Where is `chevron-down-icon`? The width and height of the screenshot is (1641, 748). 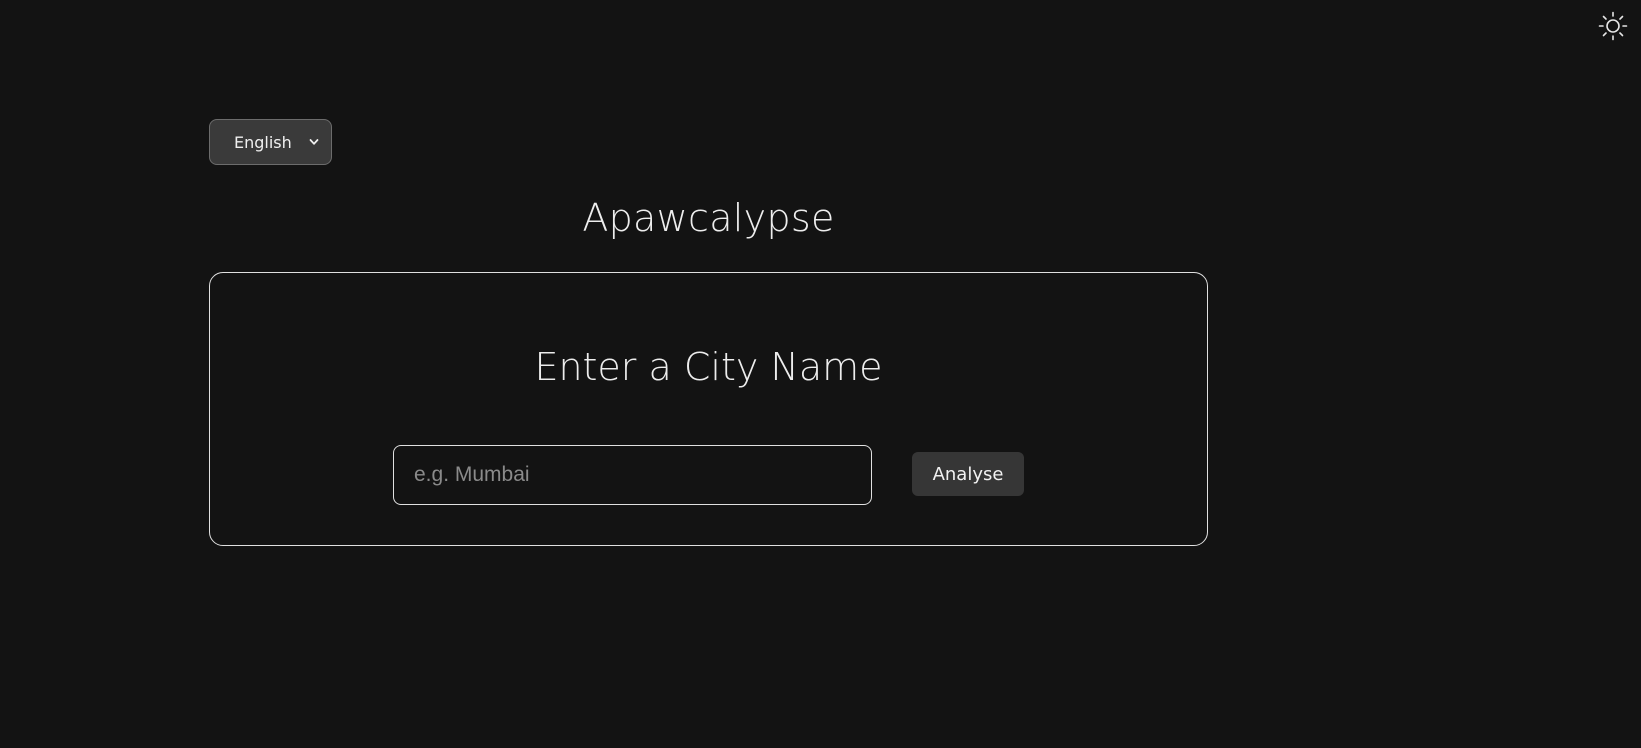
chevron-down-icon is located at coordinates (314, 142).